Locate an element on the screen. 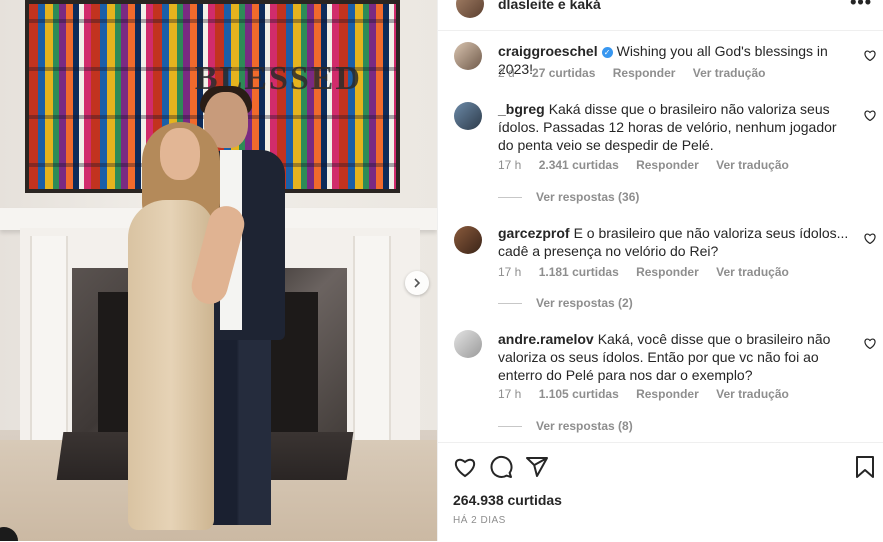  carousel-next-button is located at coordinates (417, 283).